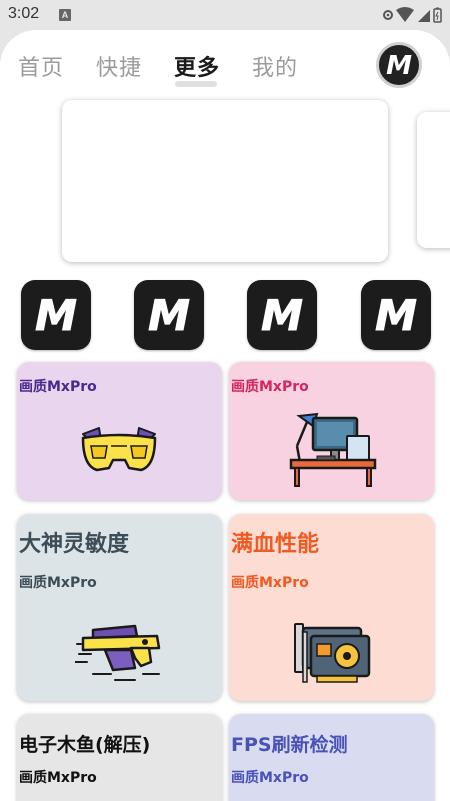 The image size is (450, 801). What do you see at coordinates (119, 449) in the screenshot?
I see `goggles-icon` at bounding box center [119, 449].